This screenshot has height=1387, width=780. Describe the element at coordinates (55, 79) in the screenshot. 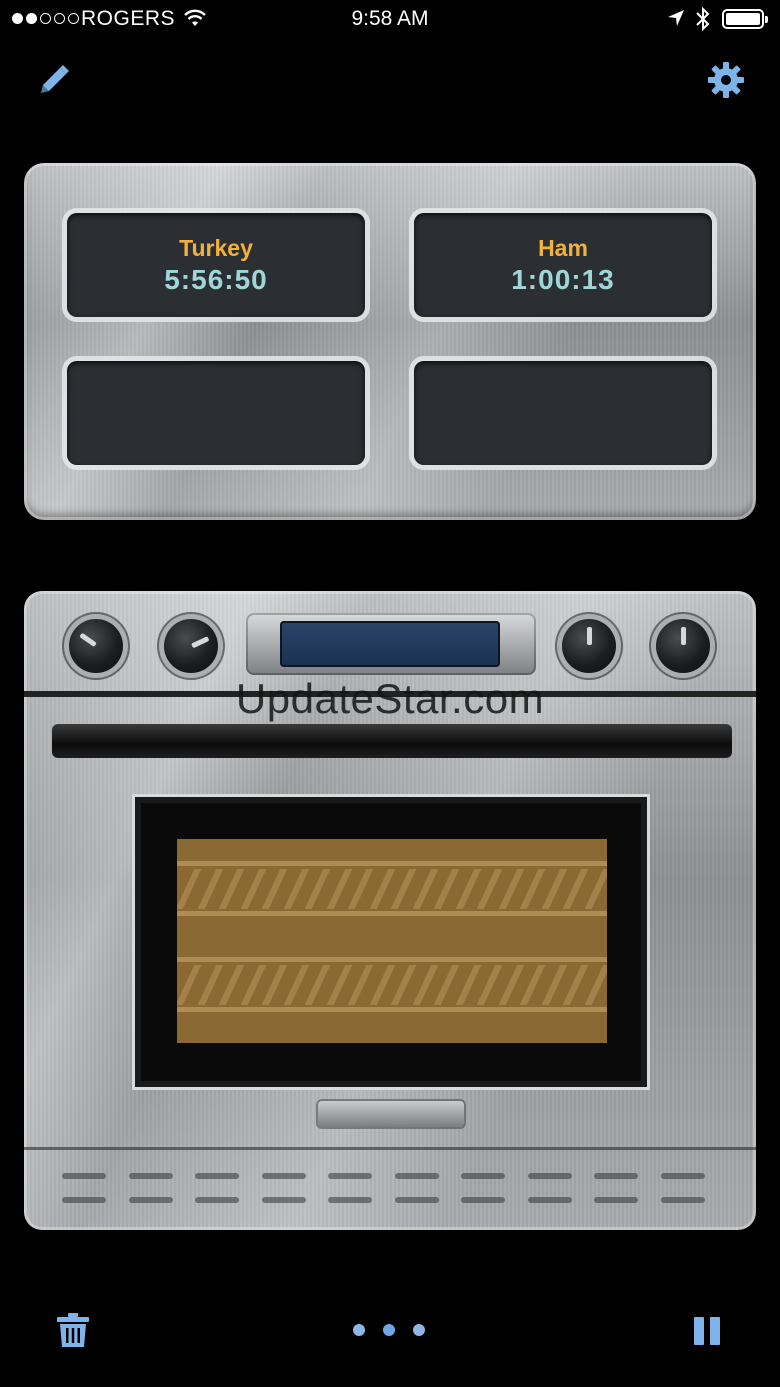

I see `pencil-icon` at that location.